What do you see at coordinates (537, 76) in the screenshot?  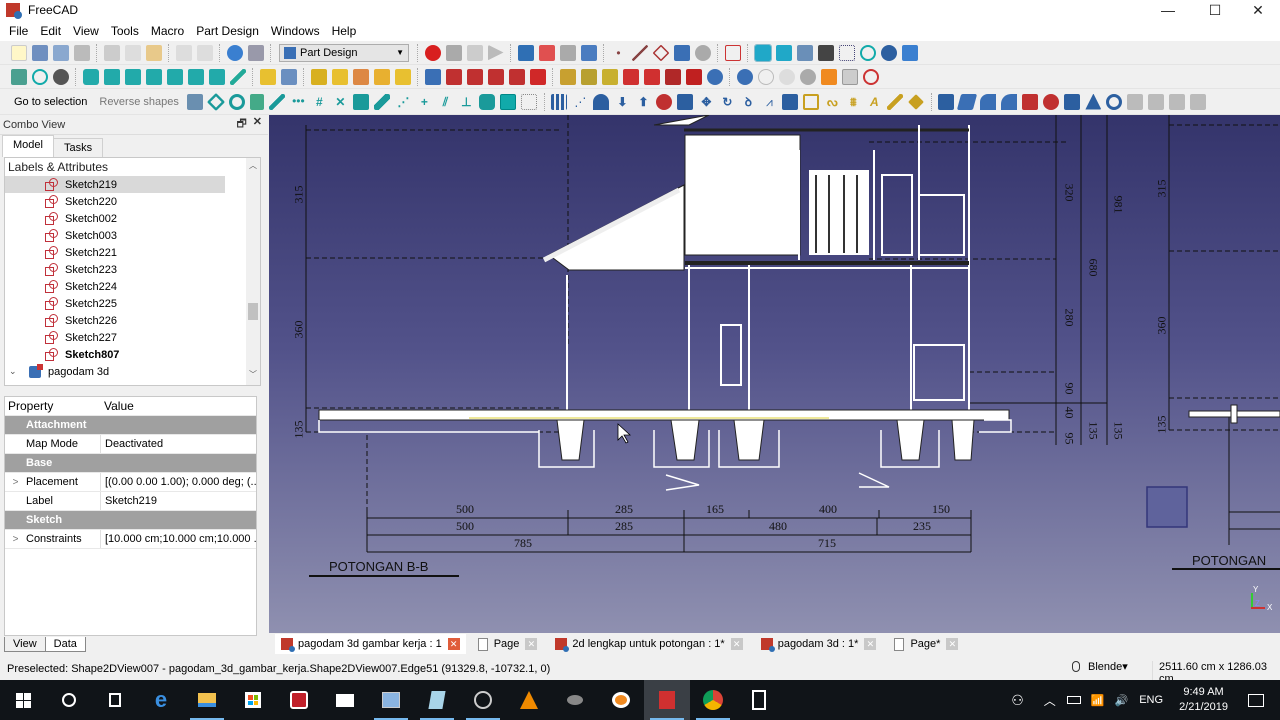 I see `subtractive-primitive-icon` at bounding box center [537, 76].